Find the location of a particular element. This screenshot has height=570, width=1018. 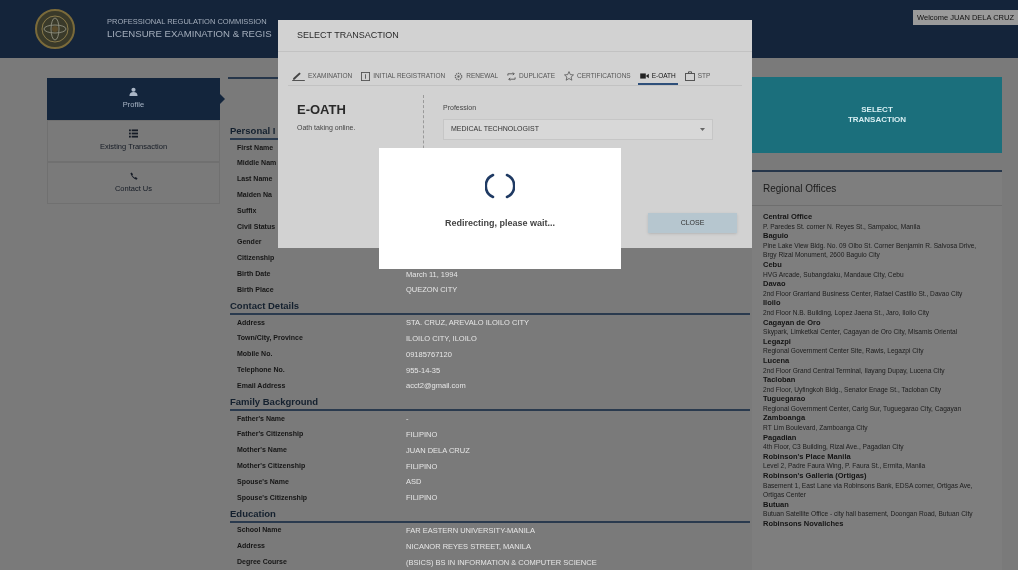

section-heading: Family Background is located at coordinates (490, 402).